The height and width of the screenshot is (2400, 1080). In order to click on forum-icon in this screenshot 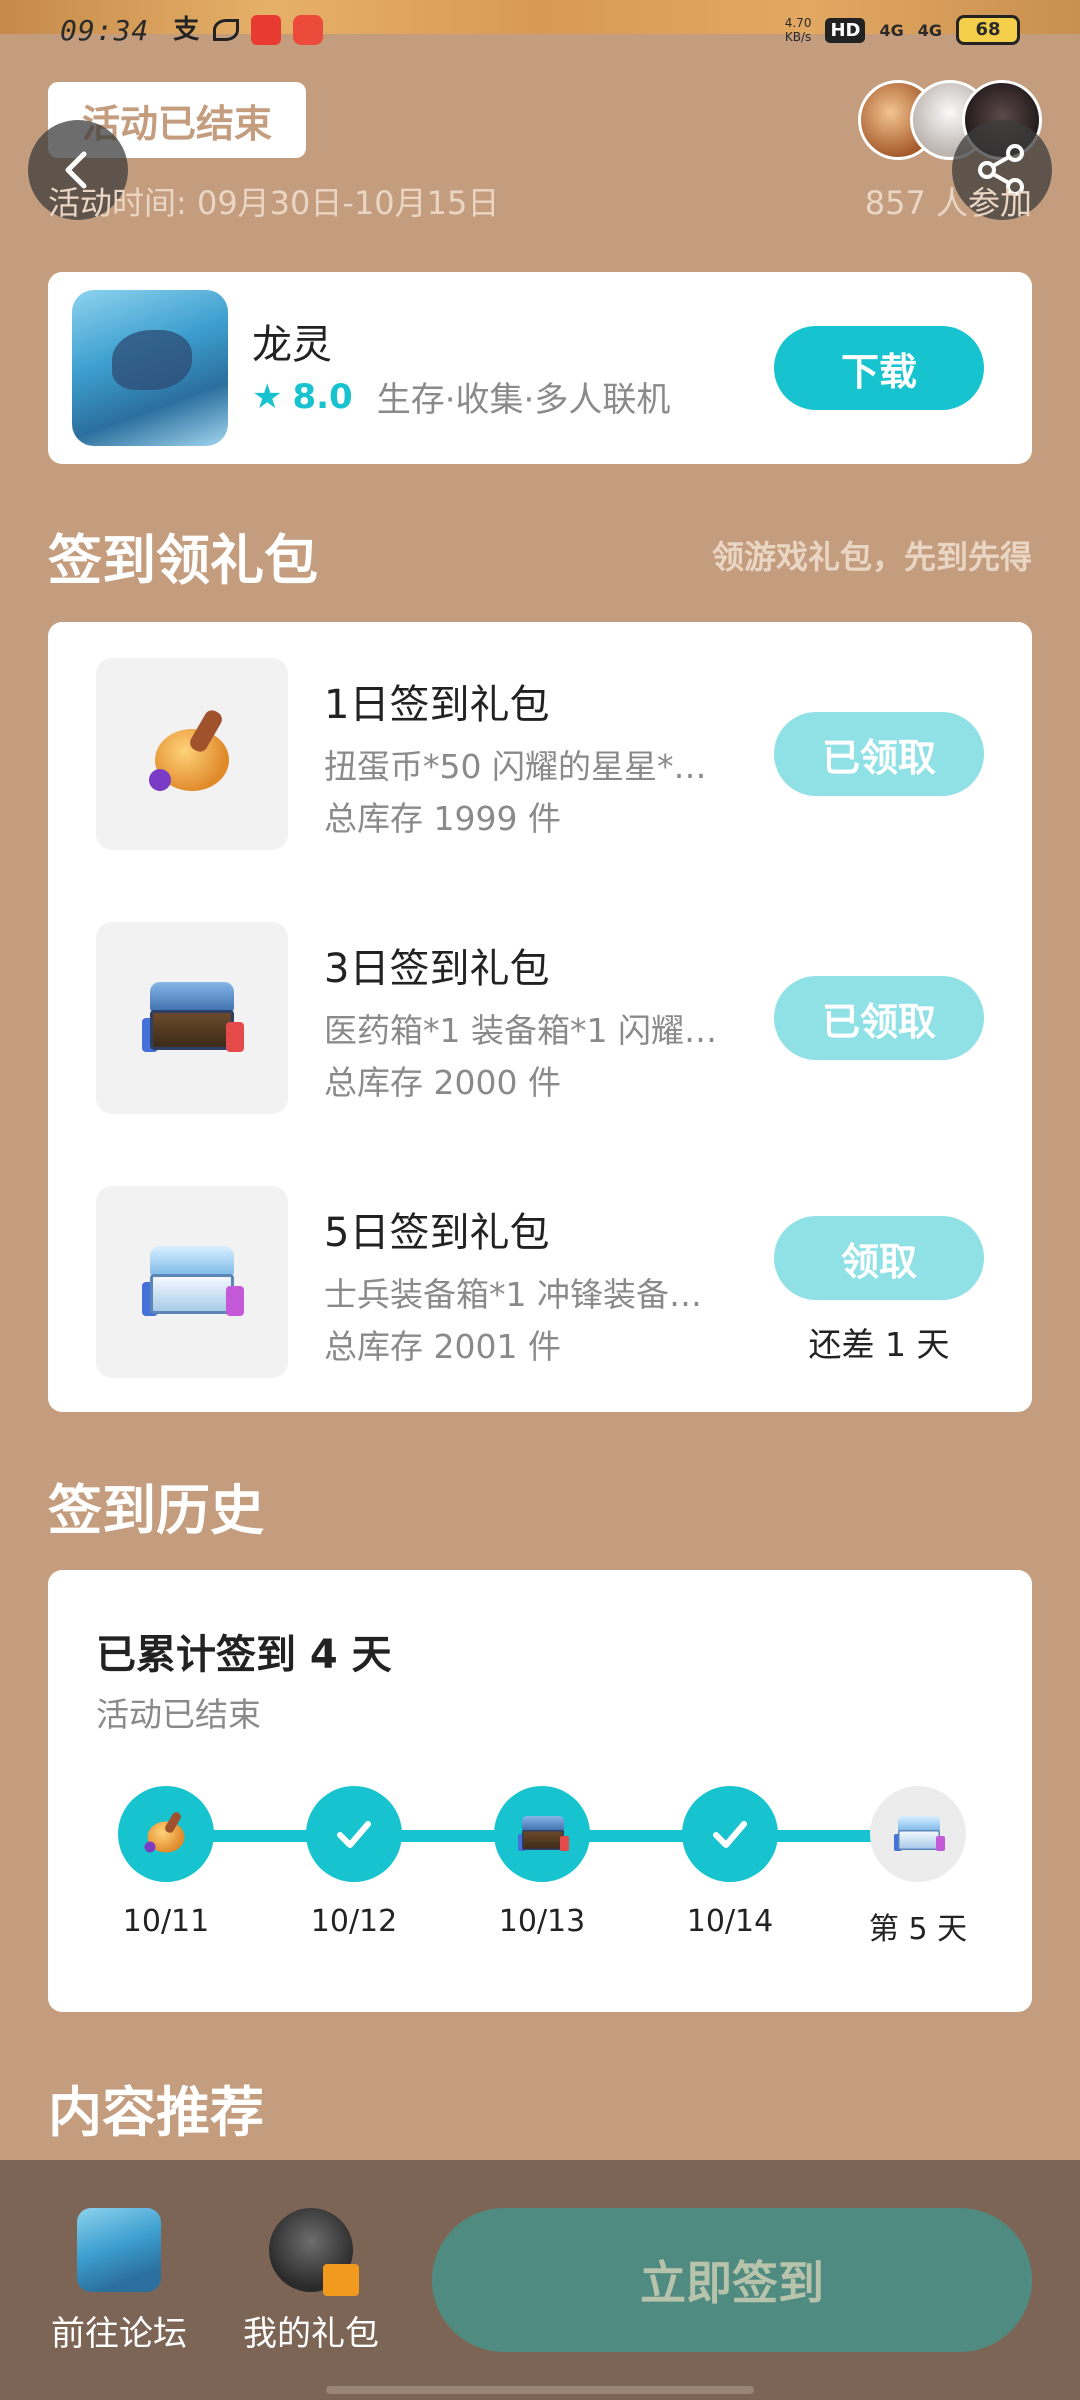, I will do `click(119, 2250)`.